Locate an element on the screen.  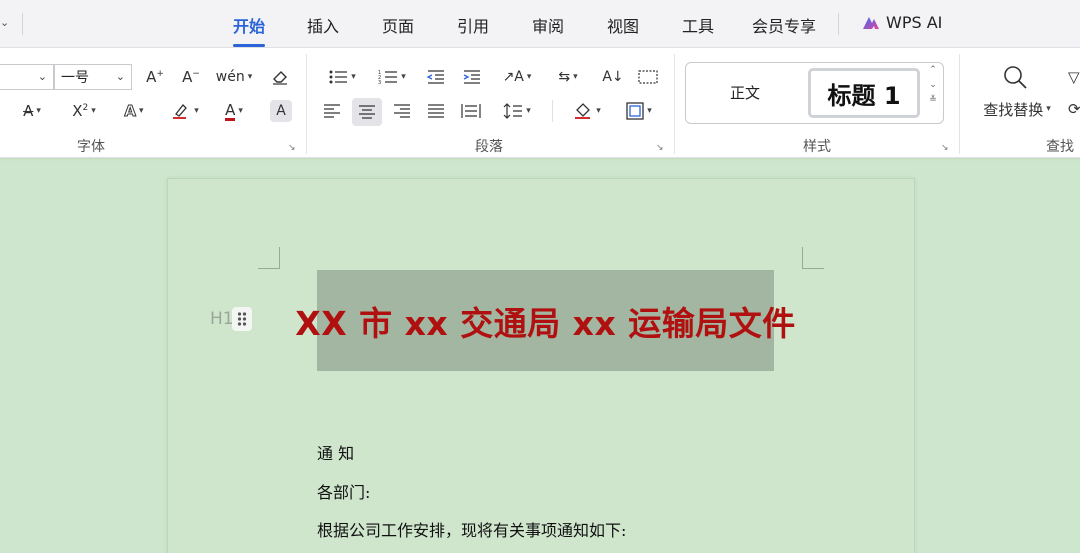
sort-button: A↓ is located at coordinates (613, 77).